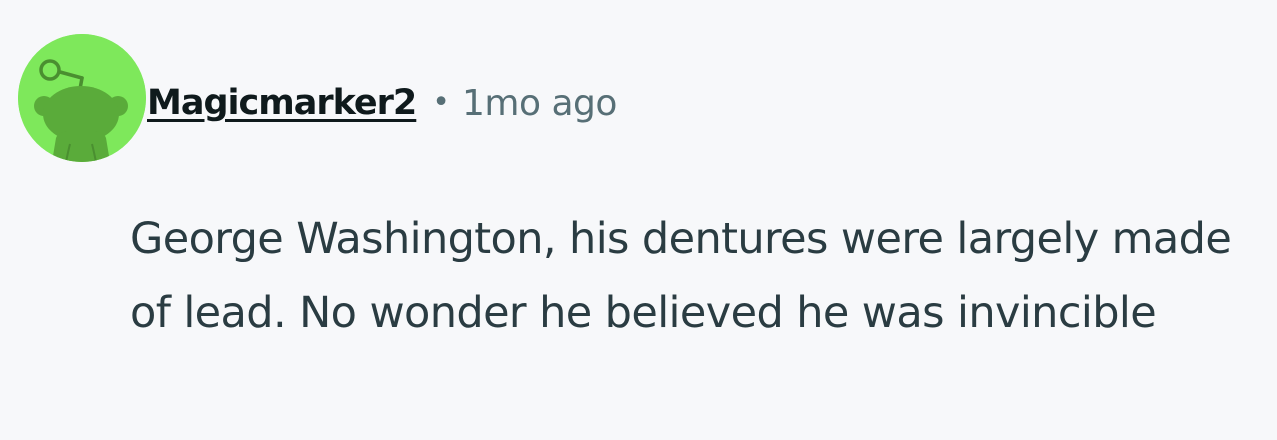 The height and width of the screenshot is (440, 1277). Describe the element at coordinates (539, 103) in the screenshot. I see `timestamp: 1mo ago` at that location.